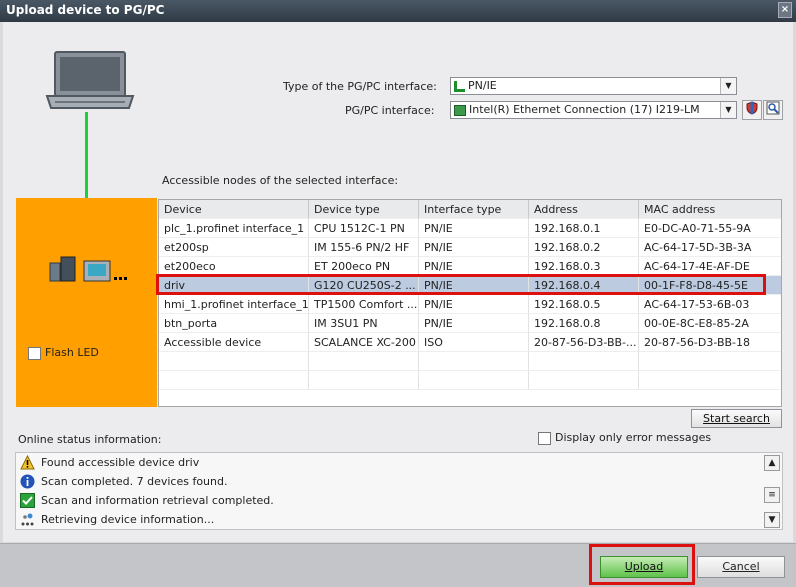  Describe the element at coordinates (785, 10) in the screenshot. I see `close-icon: ×` at that location.